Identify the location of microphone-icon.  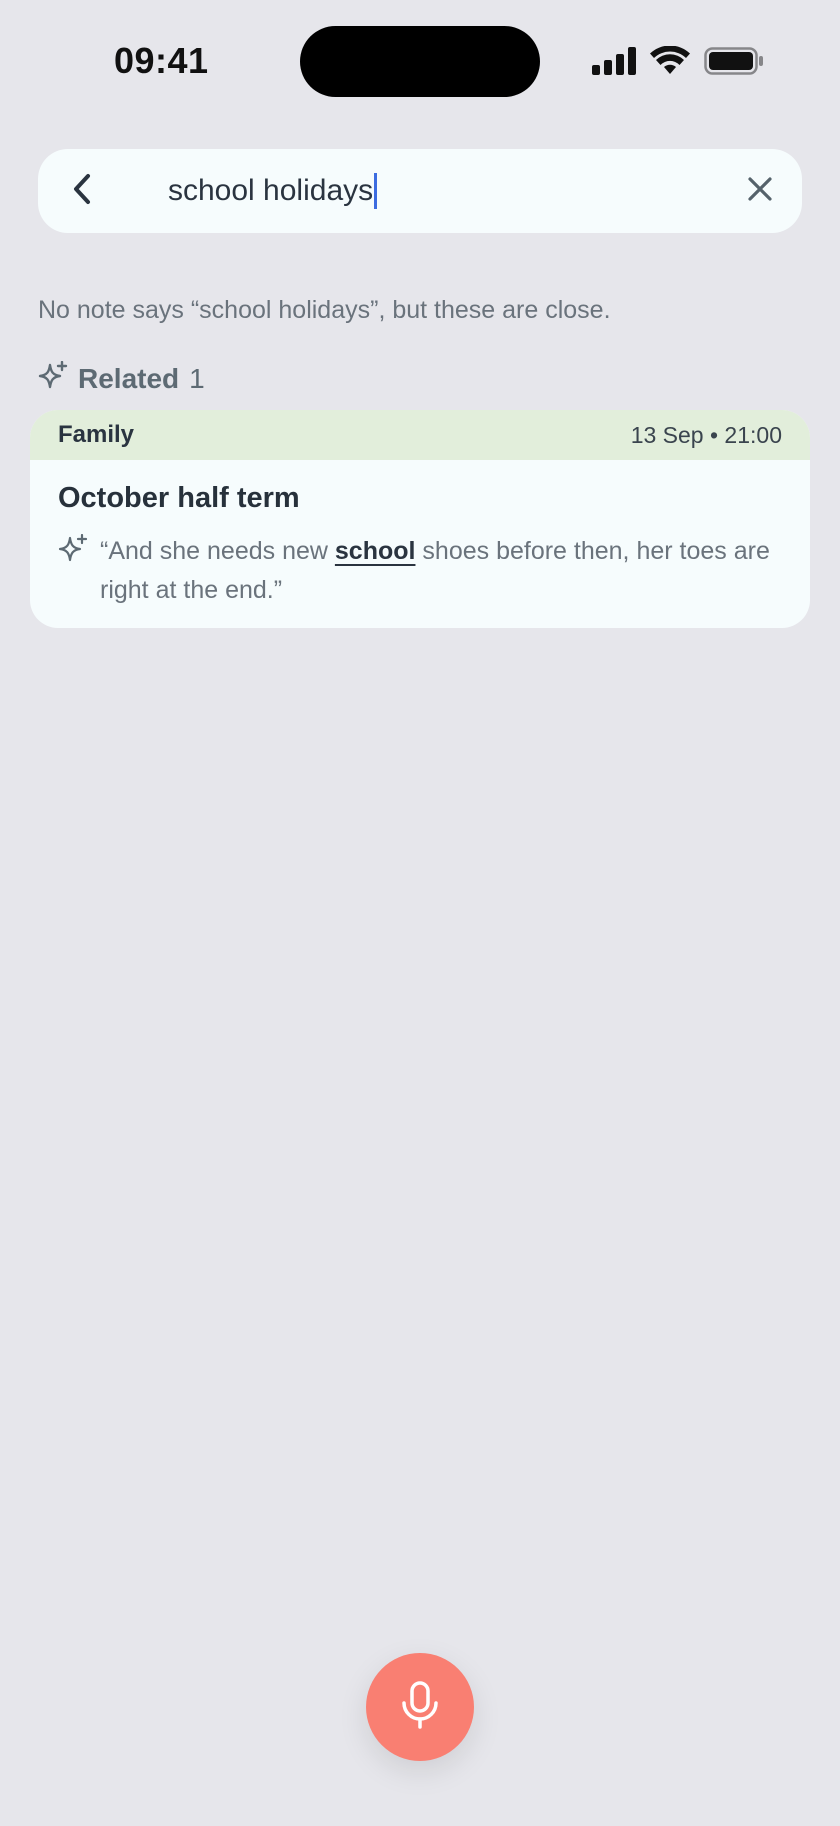
(420, 1707).